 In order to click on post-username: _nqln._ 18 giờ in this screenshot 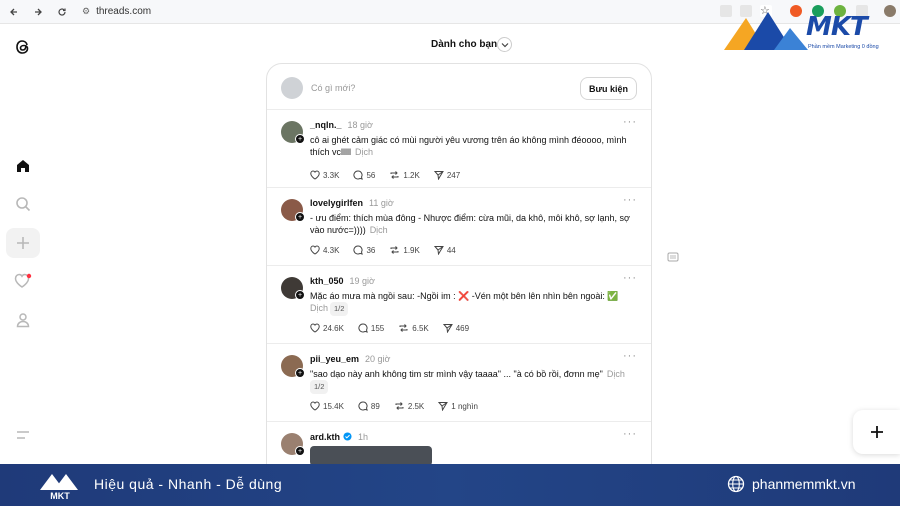, I will do `click(341, 125)`.